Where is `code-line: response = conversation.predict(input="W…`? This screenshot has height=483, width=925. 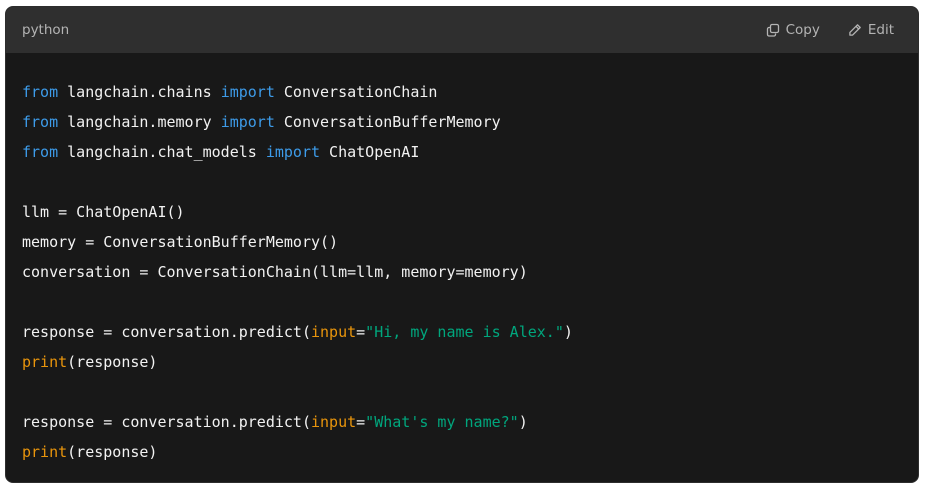 code-line: response = conversation.predict(input="W… is located at coordinates (462, 422).